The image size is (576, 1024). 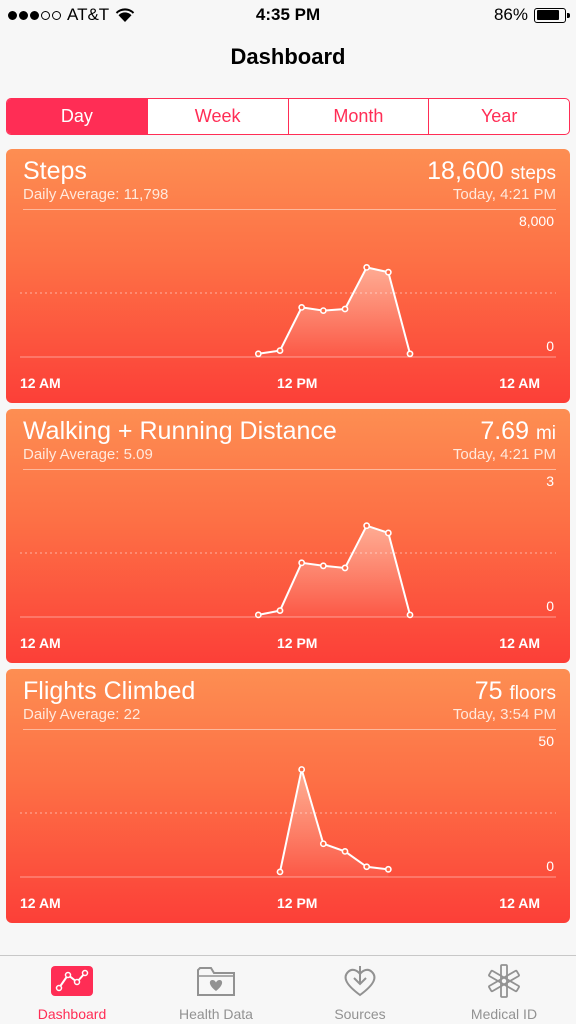 I want to click on page-title: Dashboard, so click(x=288, y=56).